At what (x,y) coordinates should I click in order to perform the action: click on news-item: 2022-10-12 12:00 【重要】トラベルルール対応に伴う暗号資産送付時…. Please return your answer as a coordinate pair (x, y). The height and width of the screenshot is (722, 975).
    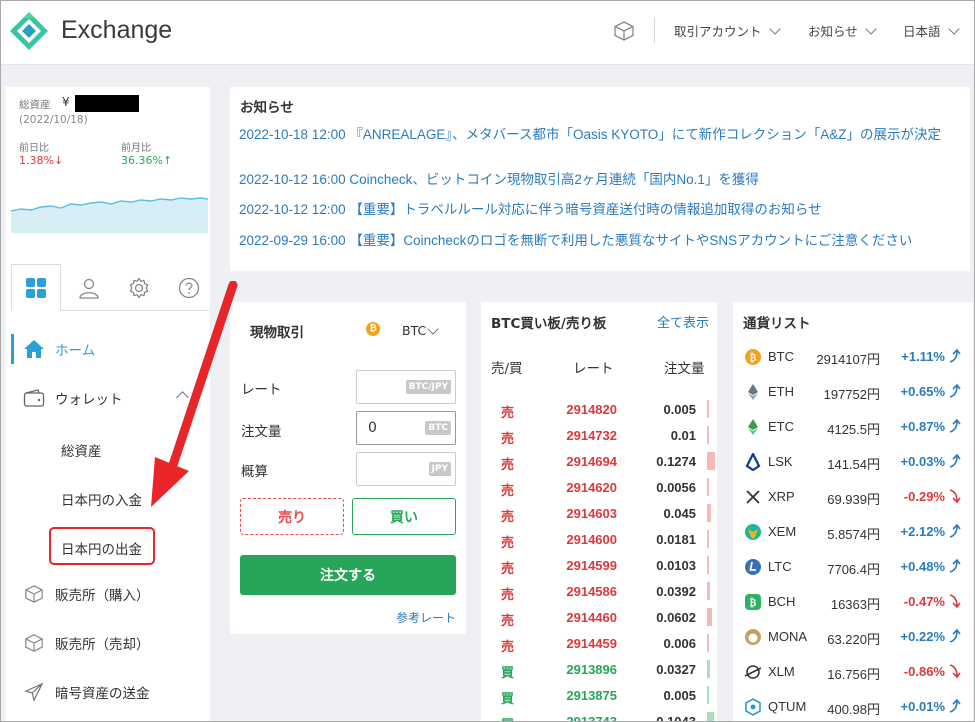
    Looking at the image, I should click on (600, 210).